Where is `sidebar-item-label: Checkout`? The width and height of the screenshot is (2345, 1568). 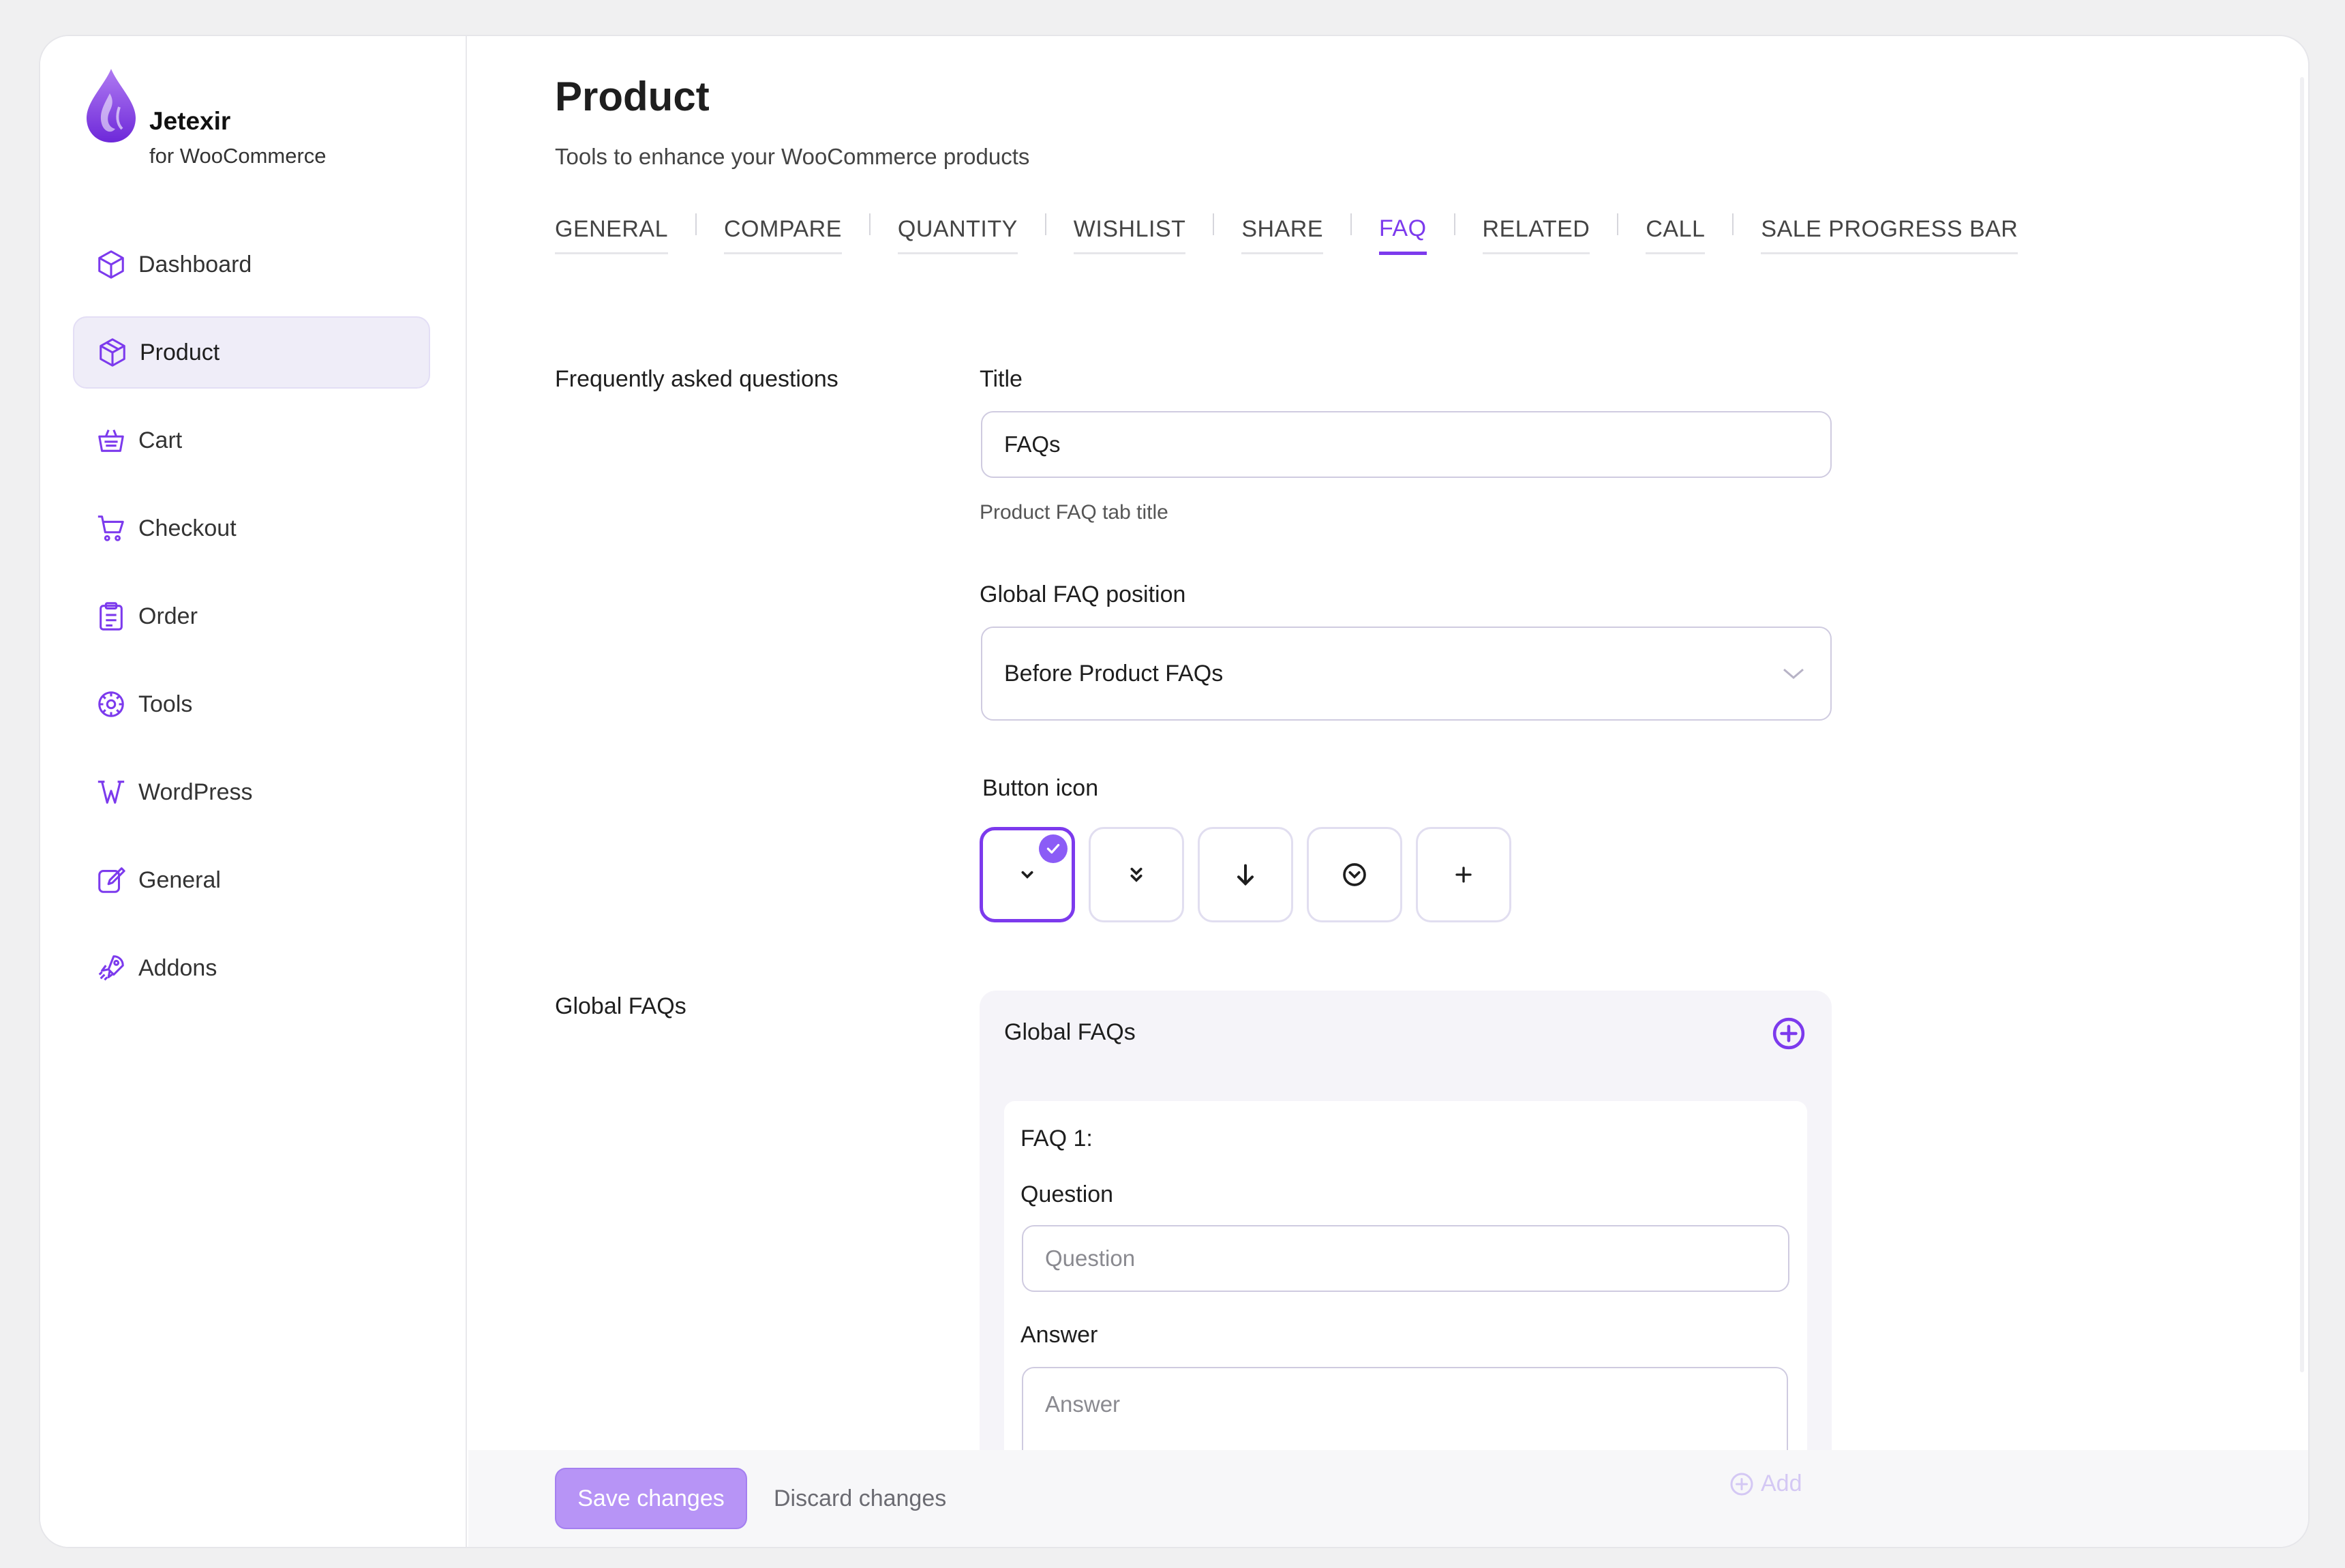 sidebar-item-label: Checkout is located at coordinates (187, 528).